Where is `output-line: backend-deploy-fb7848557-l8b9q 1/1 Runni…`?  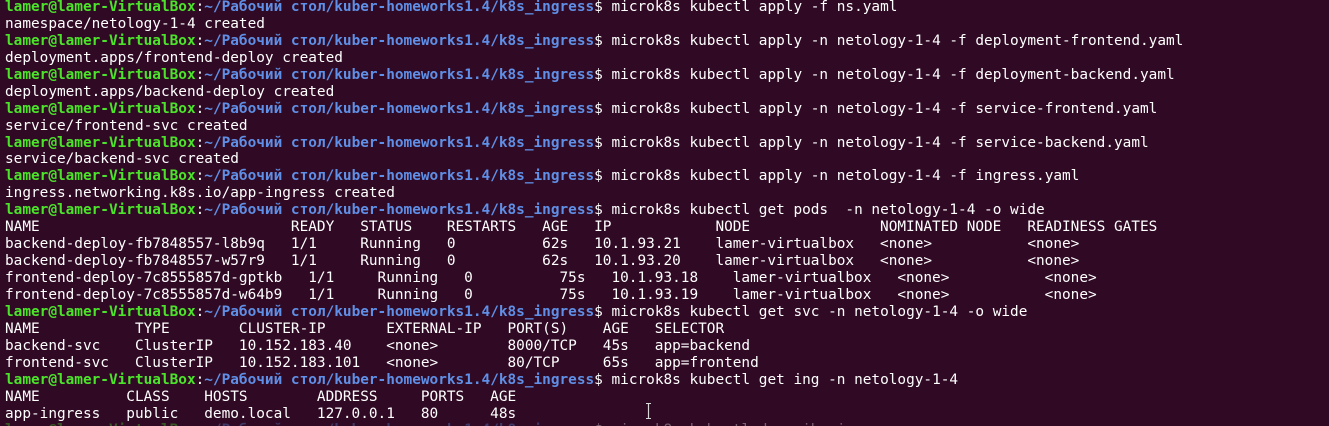 output-line: backend-deploy-fb7848557-l8b9q 1/1 Runni… is located at coordinates (667, 244).